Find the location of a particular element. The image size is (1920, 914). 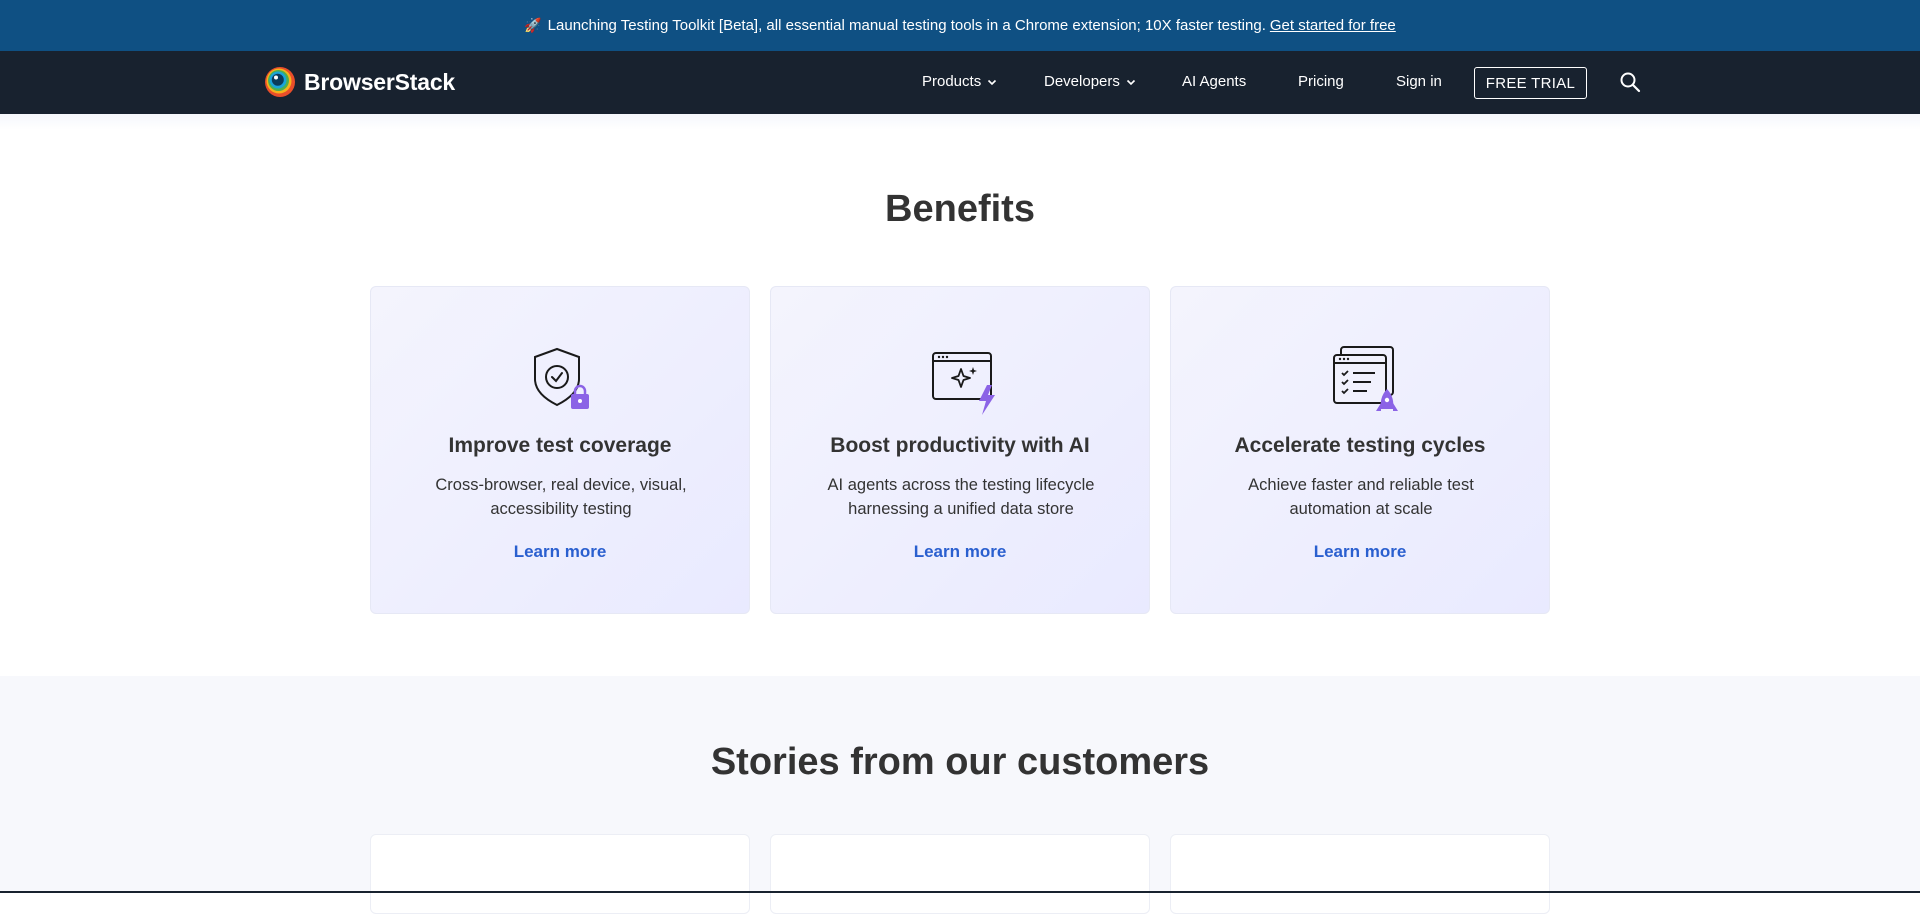

nav-sign-in: Sign in is located at coordinates (1419, 81).